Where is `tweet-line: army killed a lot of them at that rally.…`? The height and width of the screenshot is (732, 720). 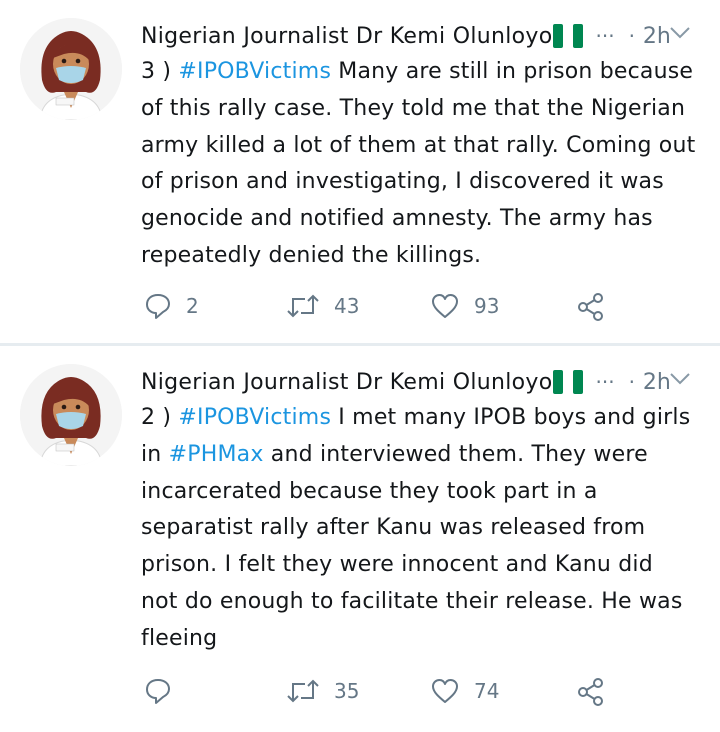
tweet-line: army killed a lot of them at that rally.… is located at coordinates (418, 145).